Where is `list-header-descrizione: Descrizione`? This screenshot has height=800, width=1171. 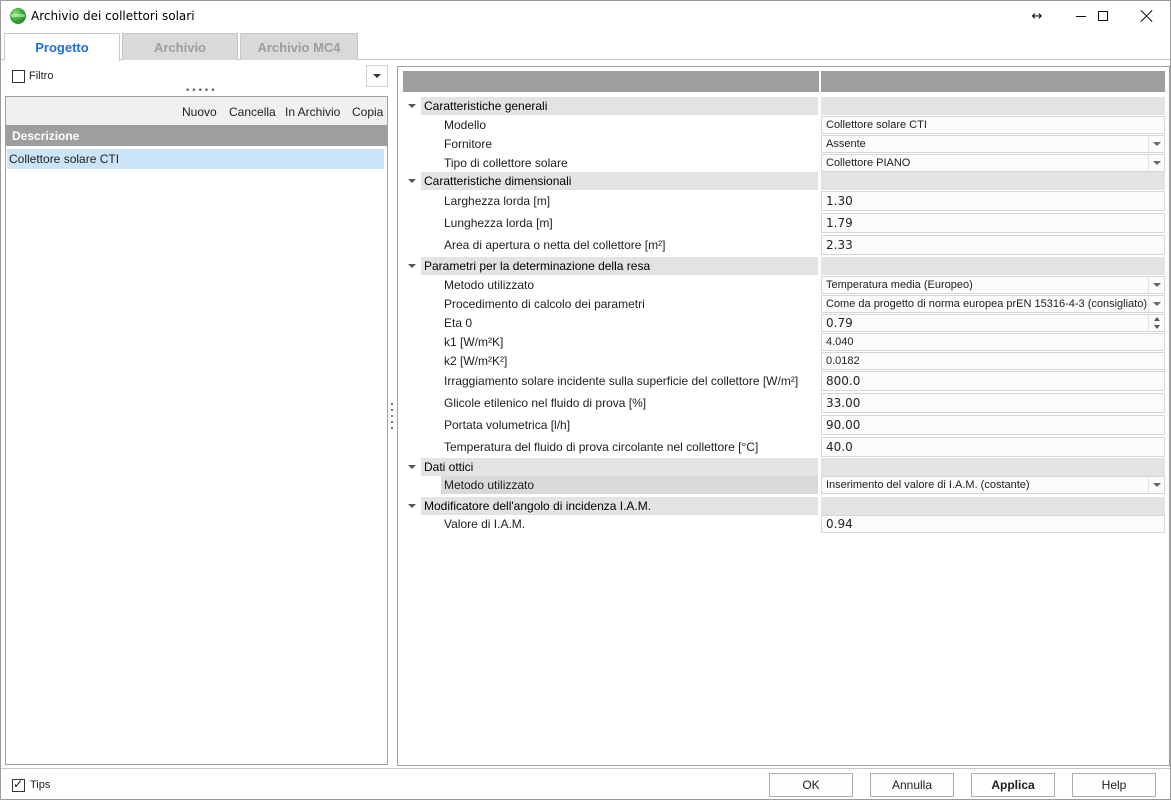 list-header-descrizione: Descrizione is located at coordinates (196, 135).